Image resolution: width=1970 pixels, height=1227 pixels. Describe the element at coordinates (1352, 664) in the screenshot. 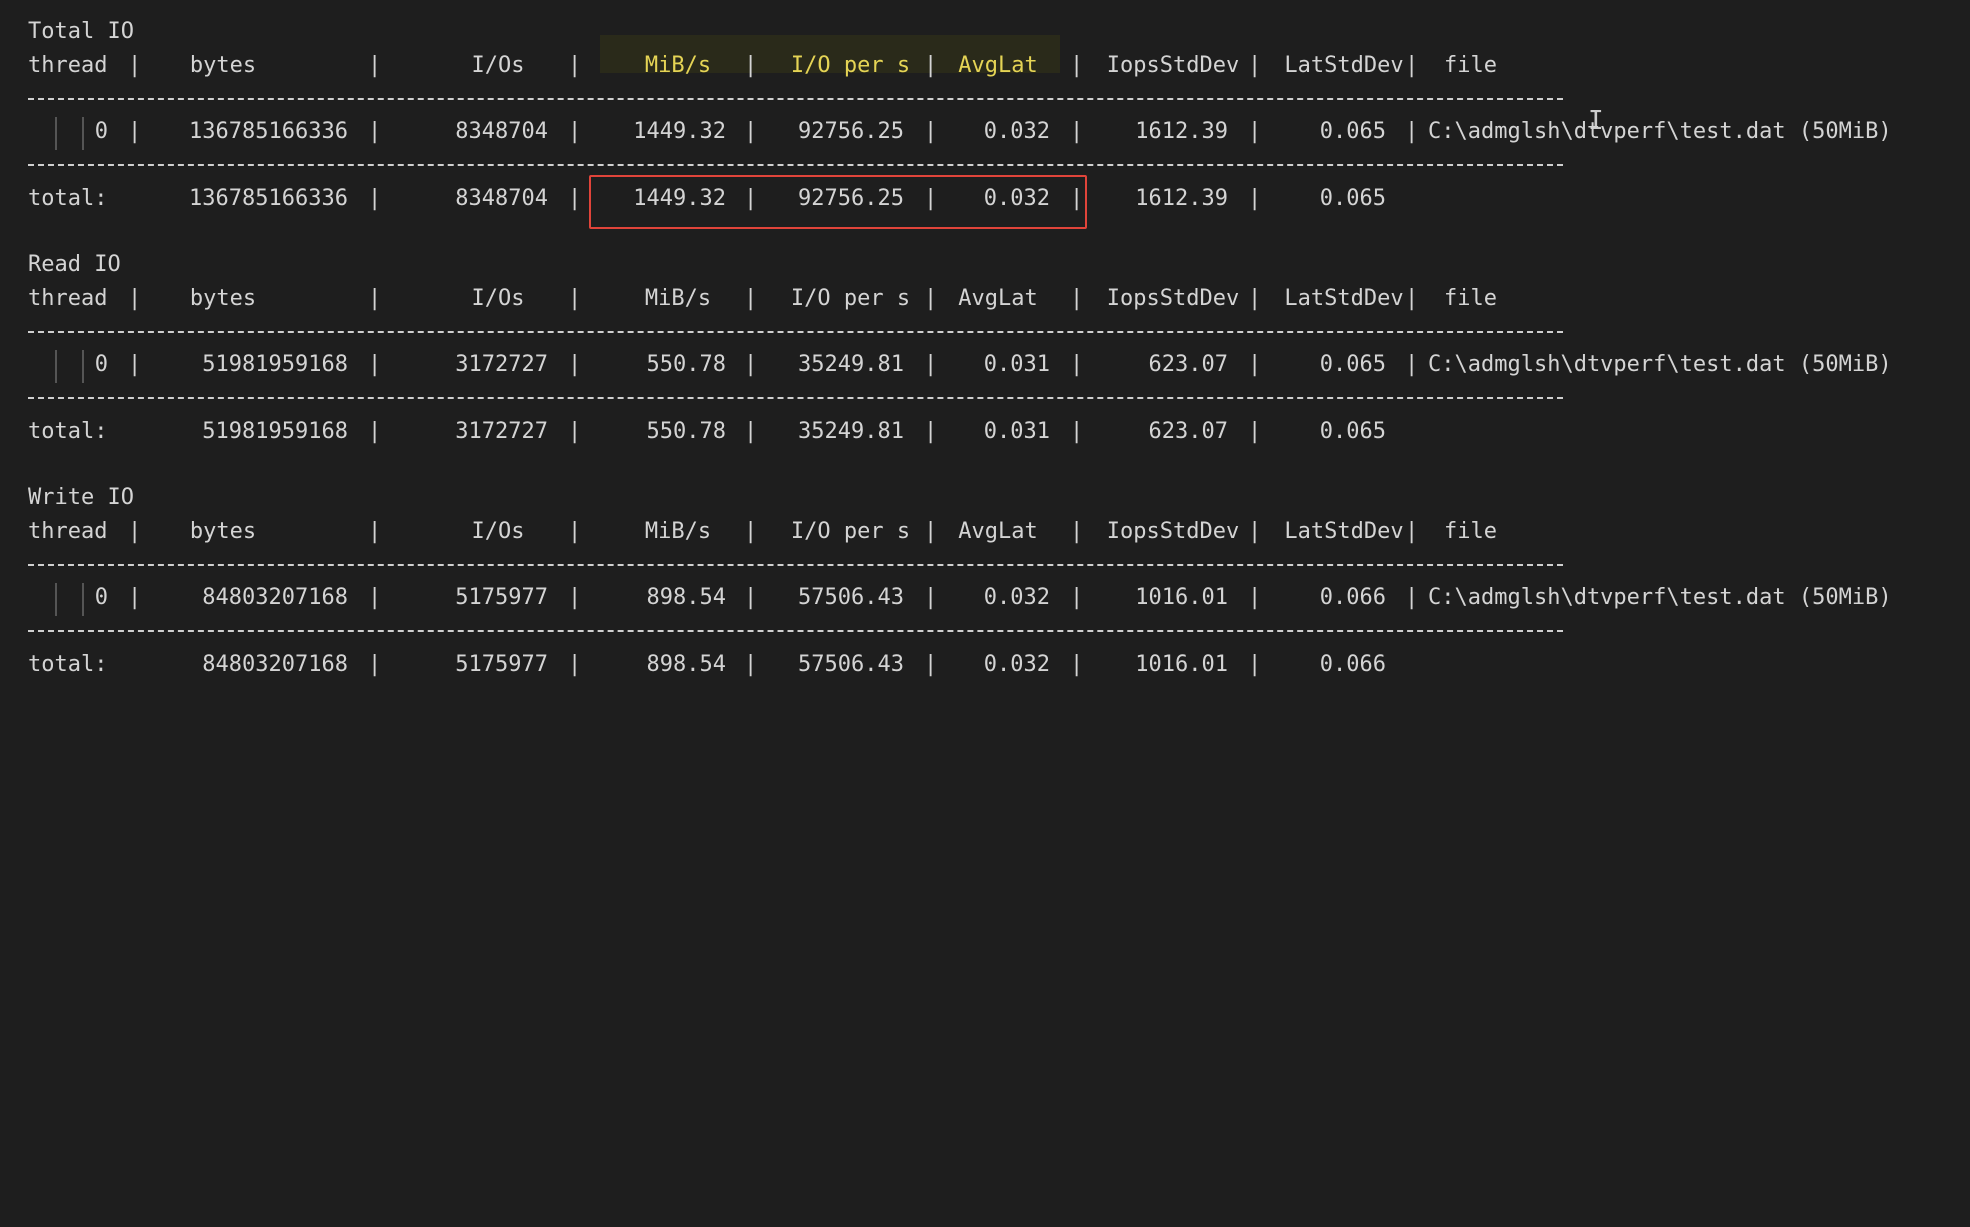

I see `total-latstddev: 0.066` at that location.